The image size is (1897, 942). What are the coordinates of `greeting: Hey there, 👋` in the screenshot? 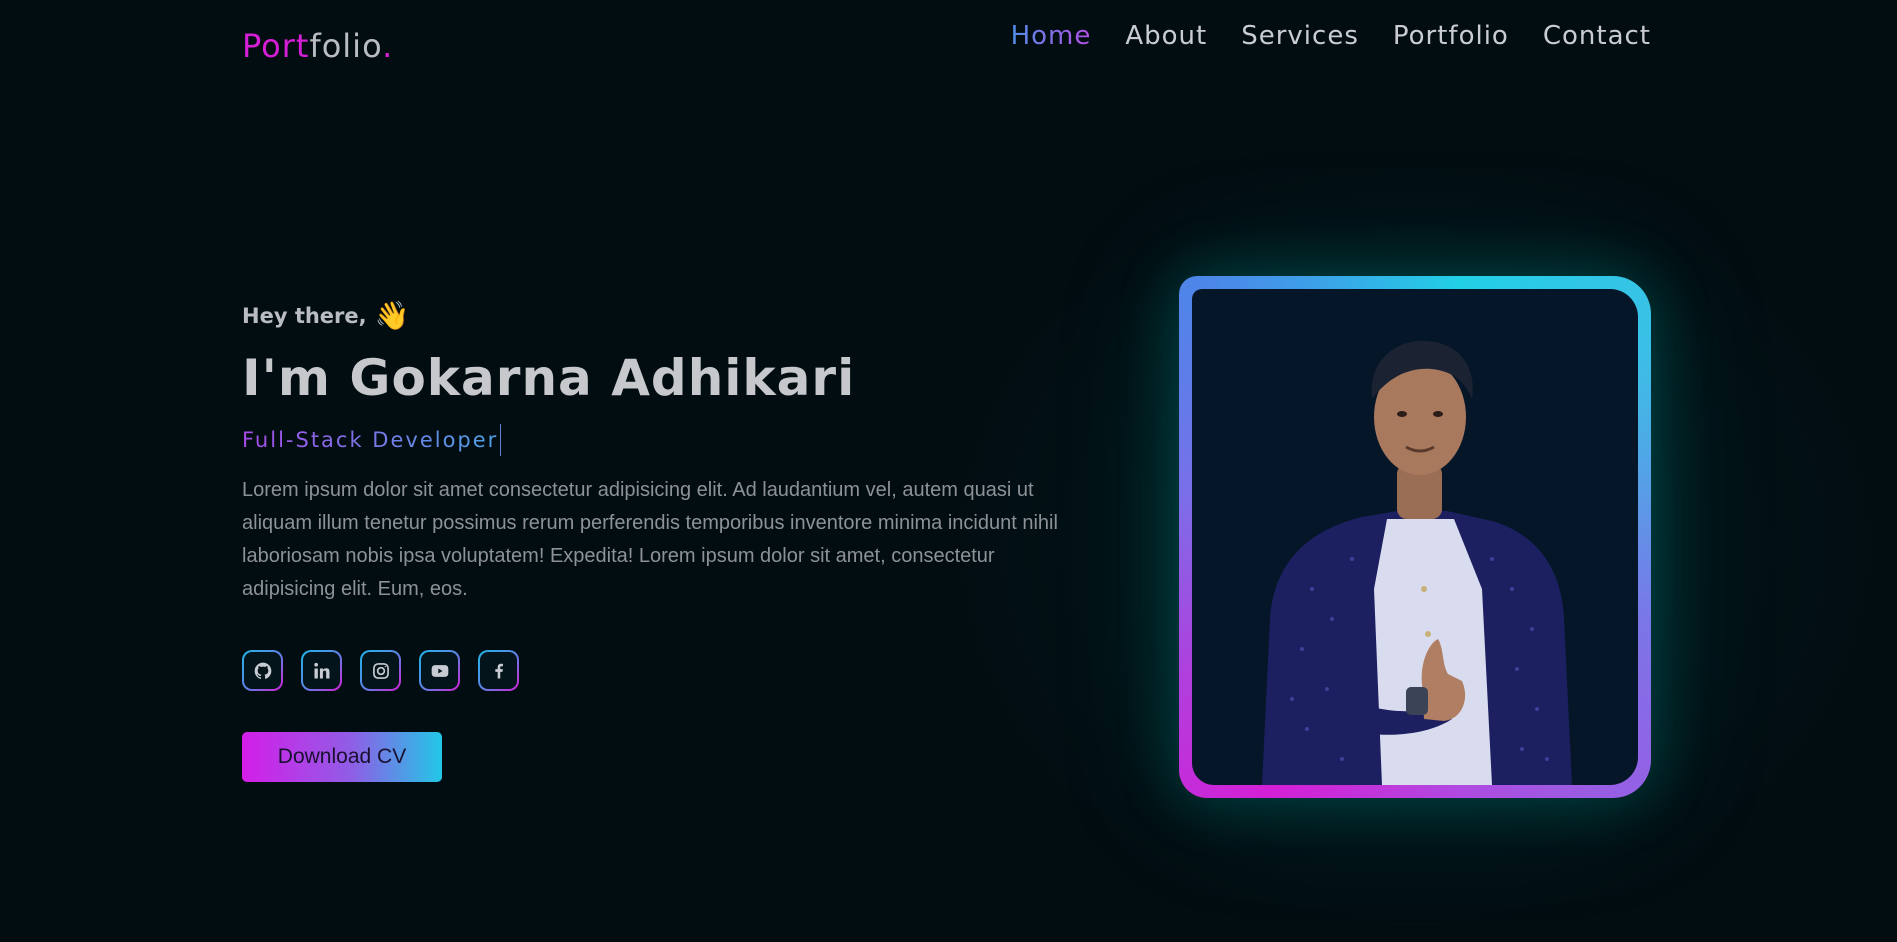 It's located at (326, 316).